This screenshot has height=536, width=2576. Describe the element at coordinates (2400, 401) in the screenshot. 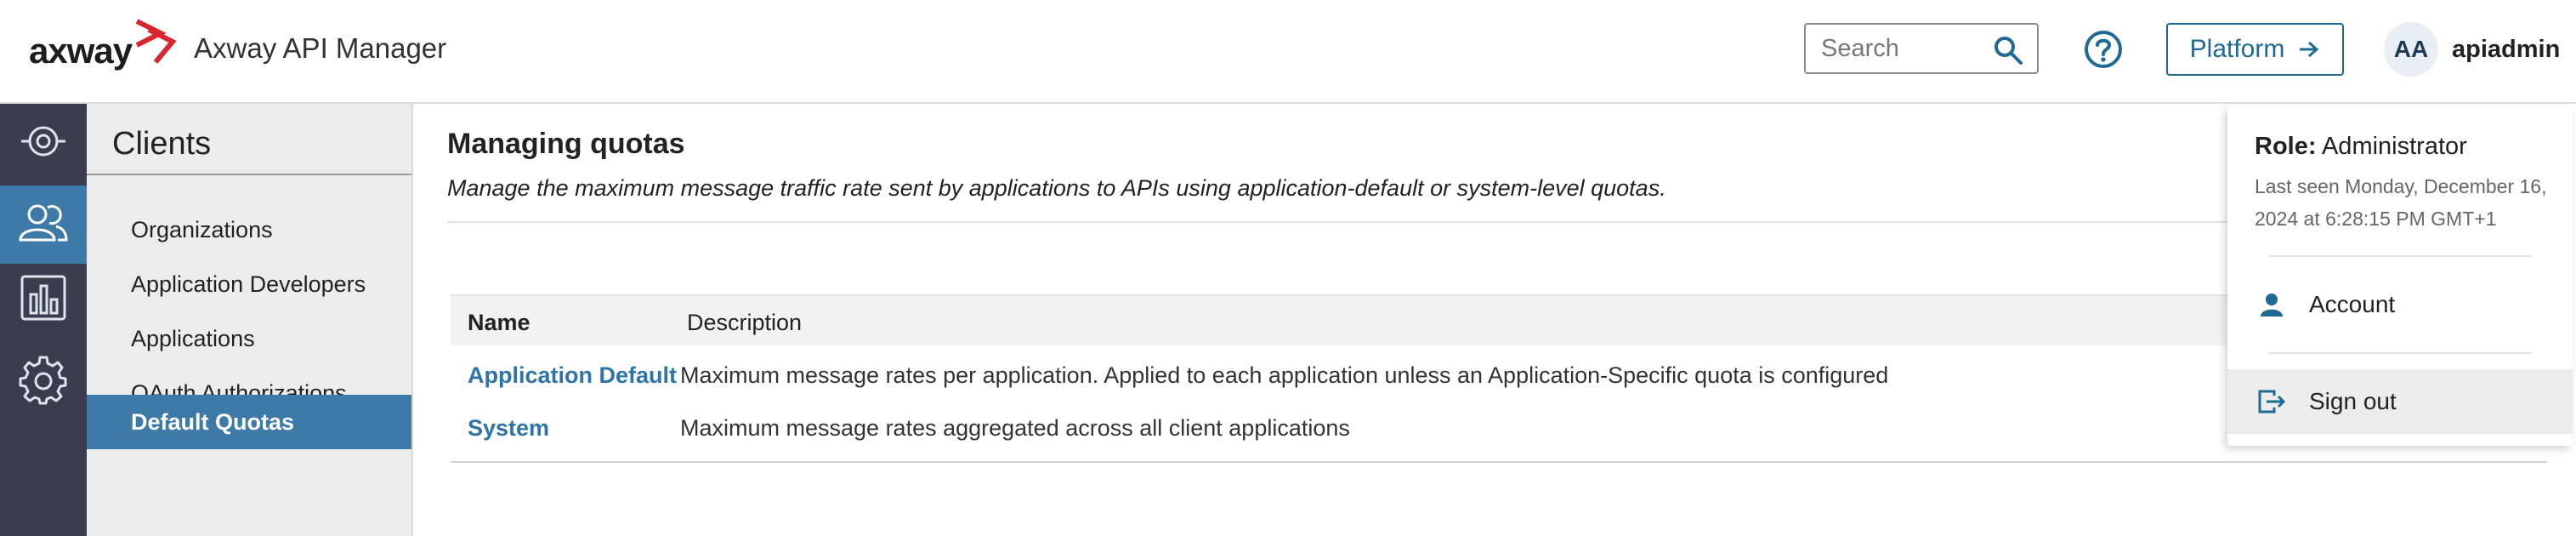

I see `sign-out-menu-item: Sign out` at that location.